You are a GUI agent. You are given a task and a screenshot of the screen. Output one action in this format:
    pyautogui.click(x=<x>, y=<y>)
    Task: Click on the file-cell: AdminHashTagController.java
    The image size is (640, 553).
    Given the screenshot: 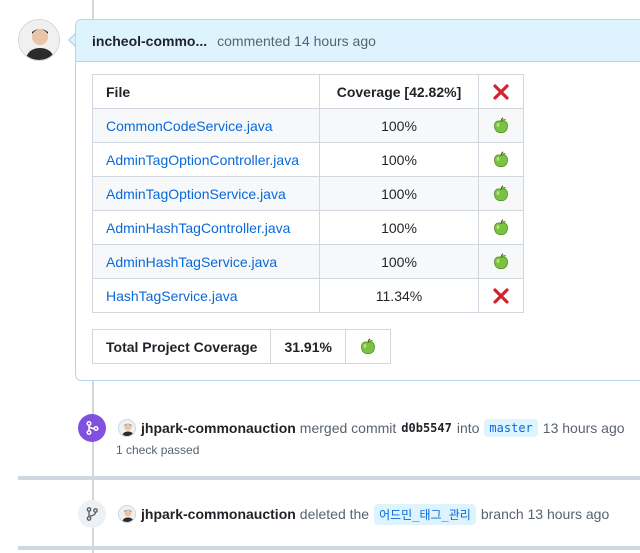 What is the action you would take?
    pyautogui.click(x=206, y=227)
    